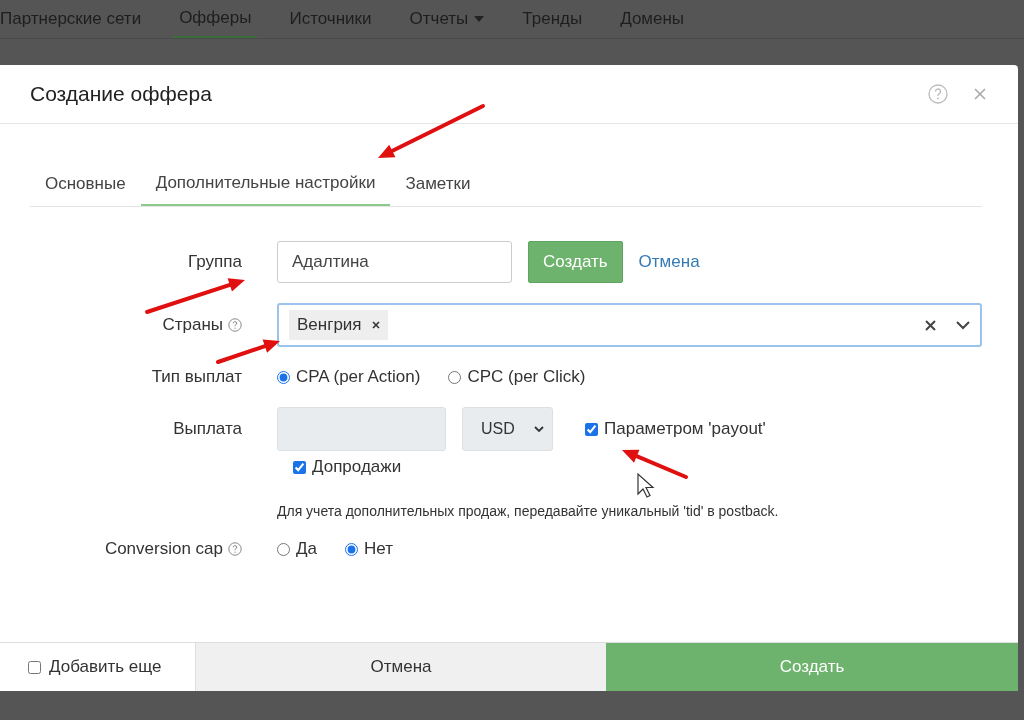 The width and height of the screenshot is (1024, 720). What do you see at coordinates (526, 377) in the screenshot?
I see `option-label: CPC (per Click)` at bounding box center [526, 377].